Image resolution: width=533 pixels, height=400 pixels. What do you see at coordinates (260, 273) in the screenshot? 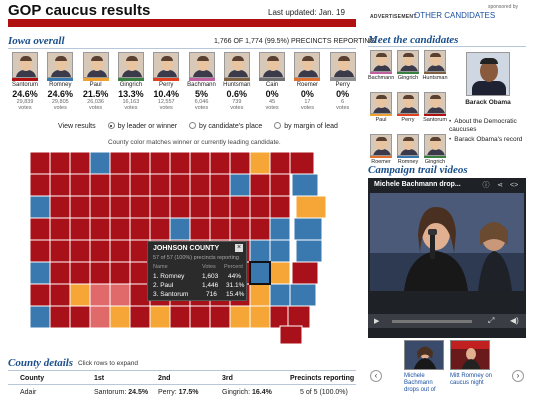
I see `selected-county` at bounding box center [260, 273].